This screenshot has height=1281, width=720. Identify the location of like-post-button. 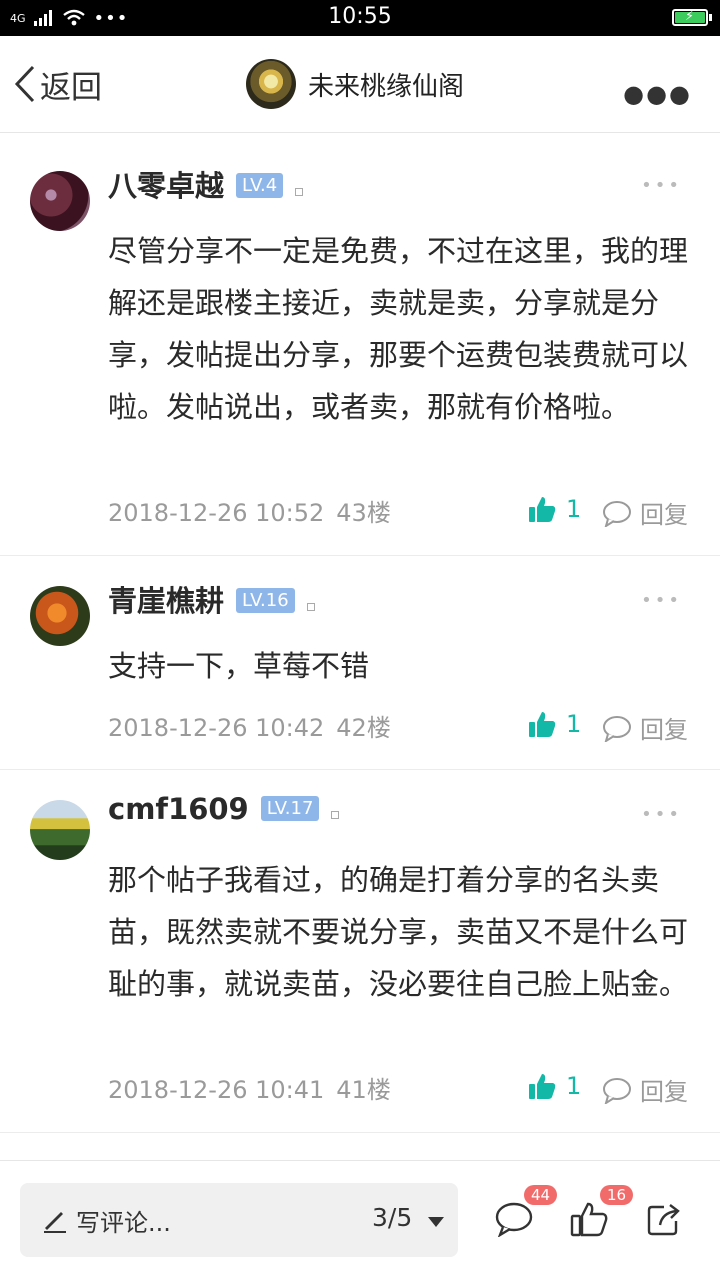
(589, 1221).